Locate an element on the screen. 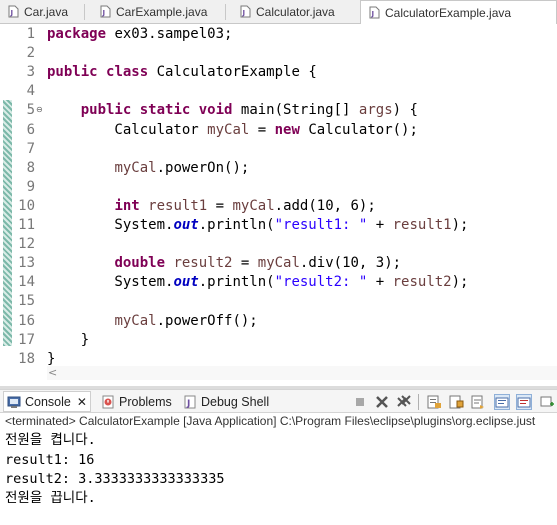  code-token: Calculator(); is located at coordinates (358, 129).